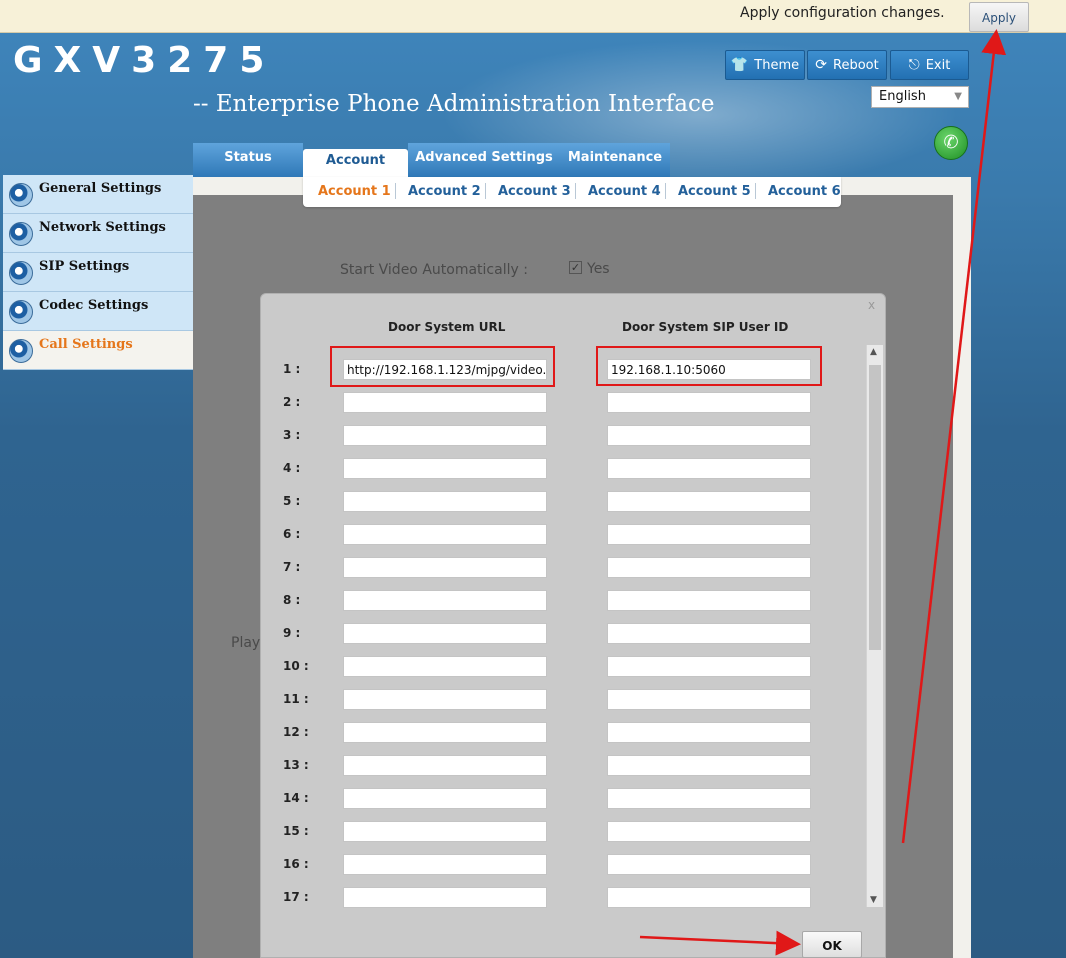 This screenshot has height=958, width=1066. I want to click on start-video-value: Yes, so click(598, 269).